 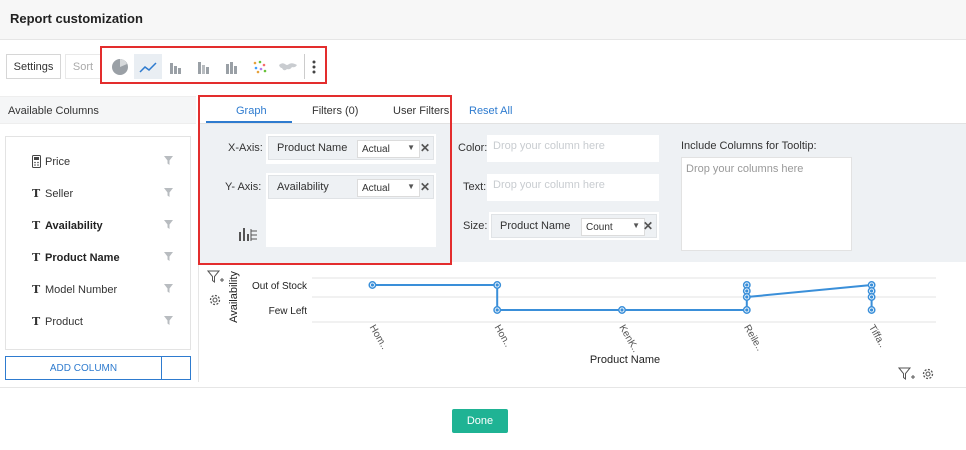 I want to click on x-tick-label: Hom.., so click(x=378, y=337).